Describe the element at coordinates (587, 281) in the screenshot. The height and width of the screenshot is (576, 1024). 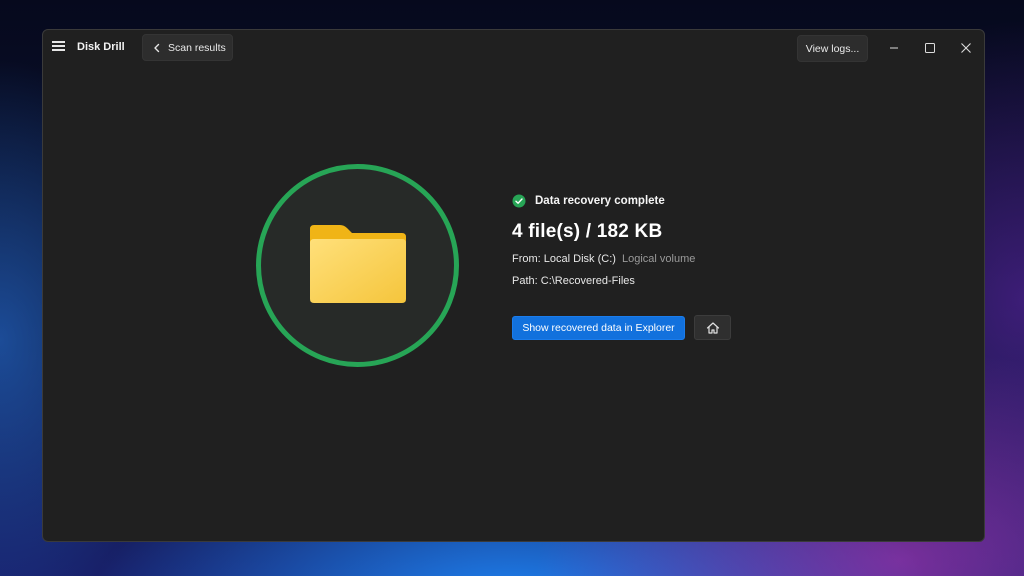
I see `path-value: C:\Recovered-Files` at that location.